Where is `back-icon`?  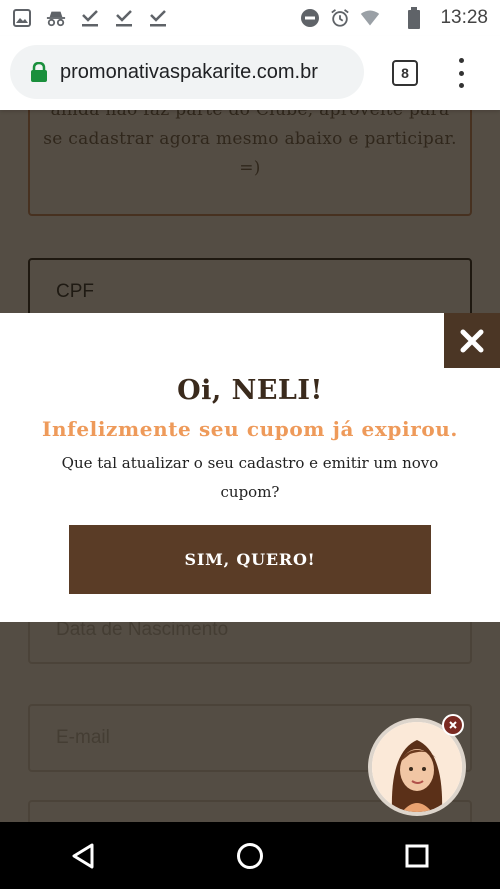
back-icon is located at coordinates (83, 855).